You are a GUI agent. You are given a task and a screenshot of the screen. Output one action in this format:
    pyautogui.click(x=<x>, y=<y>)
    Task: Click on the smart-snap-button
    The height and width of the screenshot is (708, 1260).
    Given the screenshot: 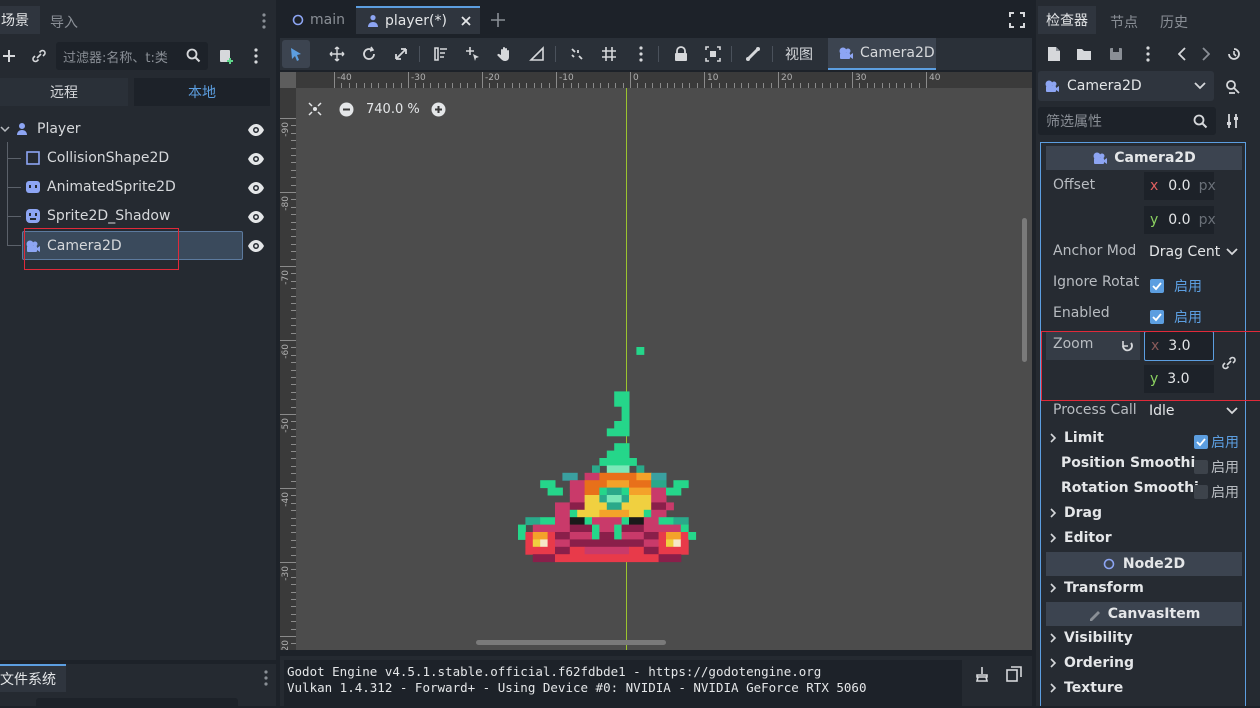 What is the action you would take?
    pyautogui.click(x=577, y=54)
    